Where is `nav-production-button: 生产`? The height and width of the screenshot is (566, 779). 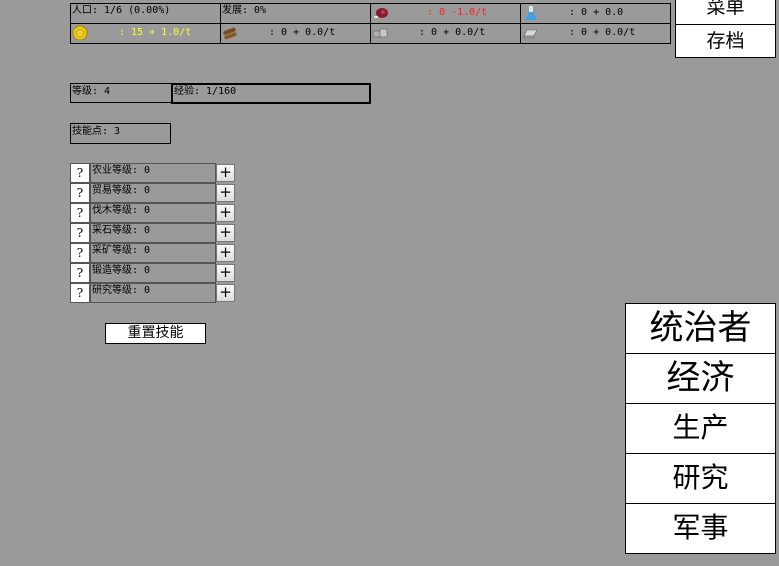
nav-production-button: 生产 is located at coordinates (700, 428).